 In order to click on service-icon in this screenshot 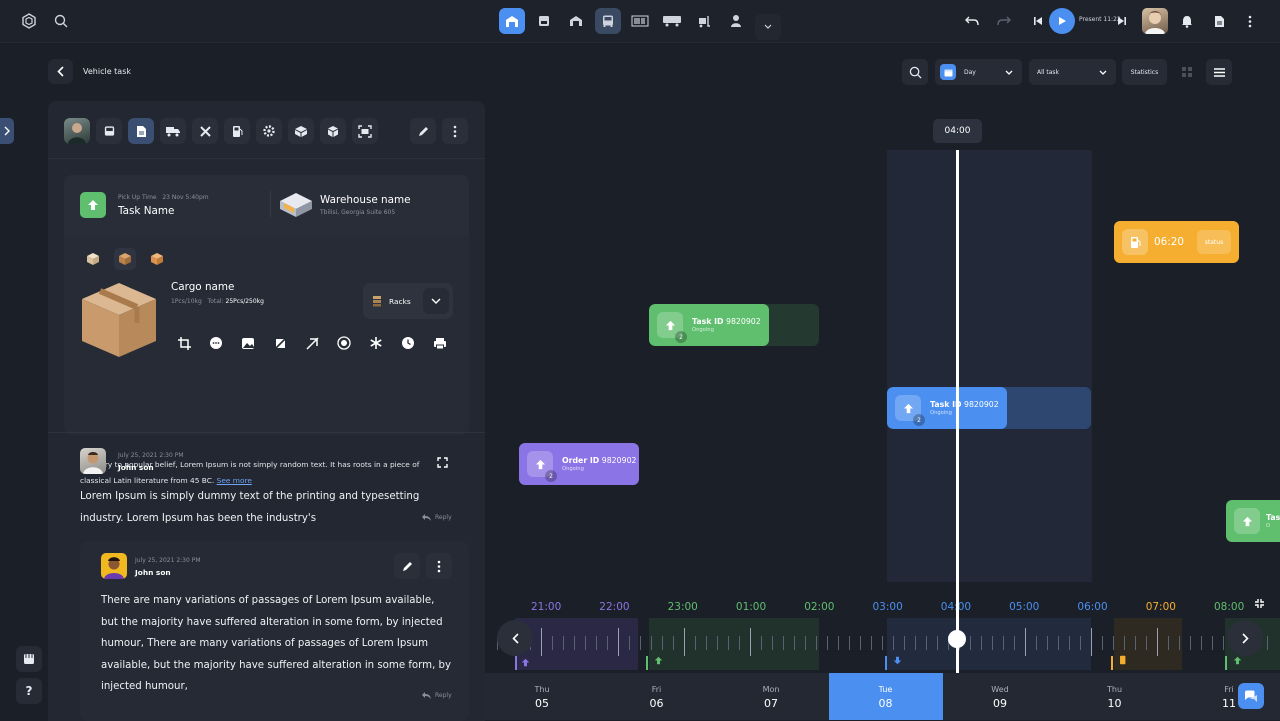, I will do `click(269, 131)`.